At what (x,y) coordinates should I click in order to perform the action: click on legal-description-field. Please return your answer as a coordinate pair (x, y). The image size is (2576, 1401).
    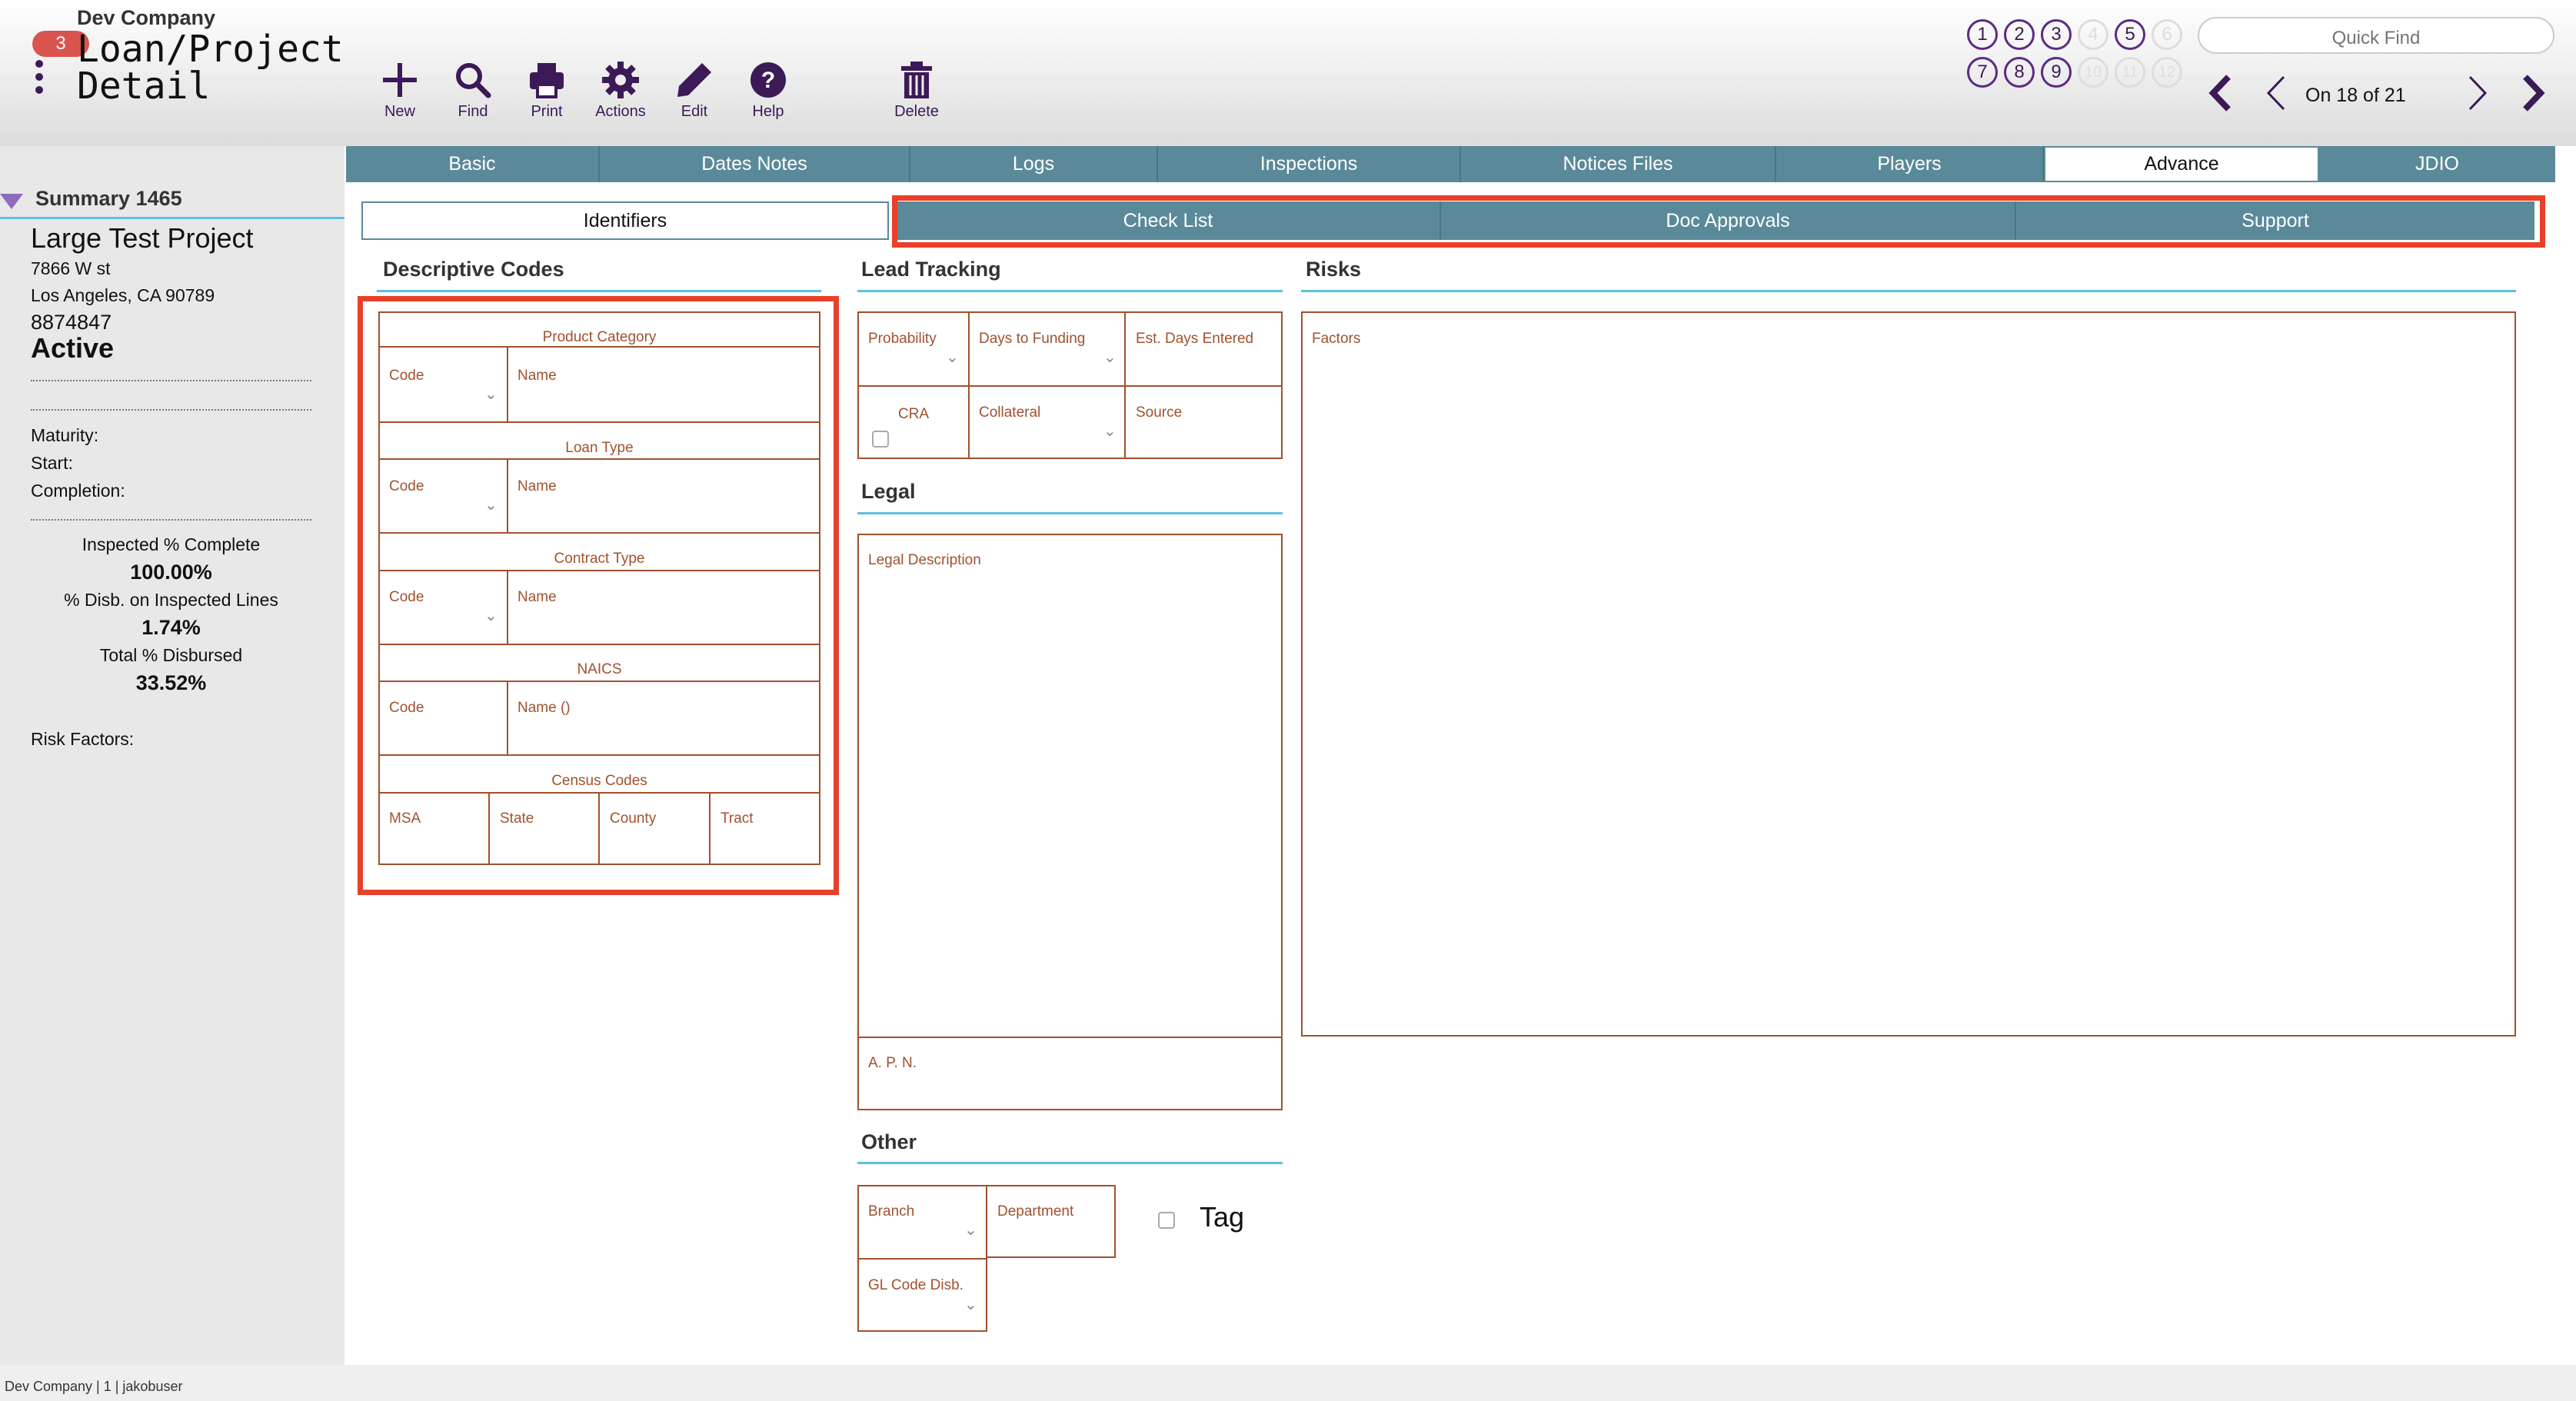
    Looking at the image, I should click on (1070, 786).